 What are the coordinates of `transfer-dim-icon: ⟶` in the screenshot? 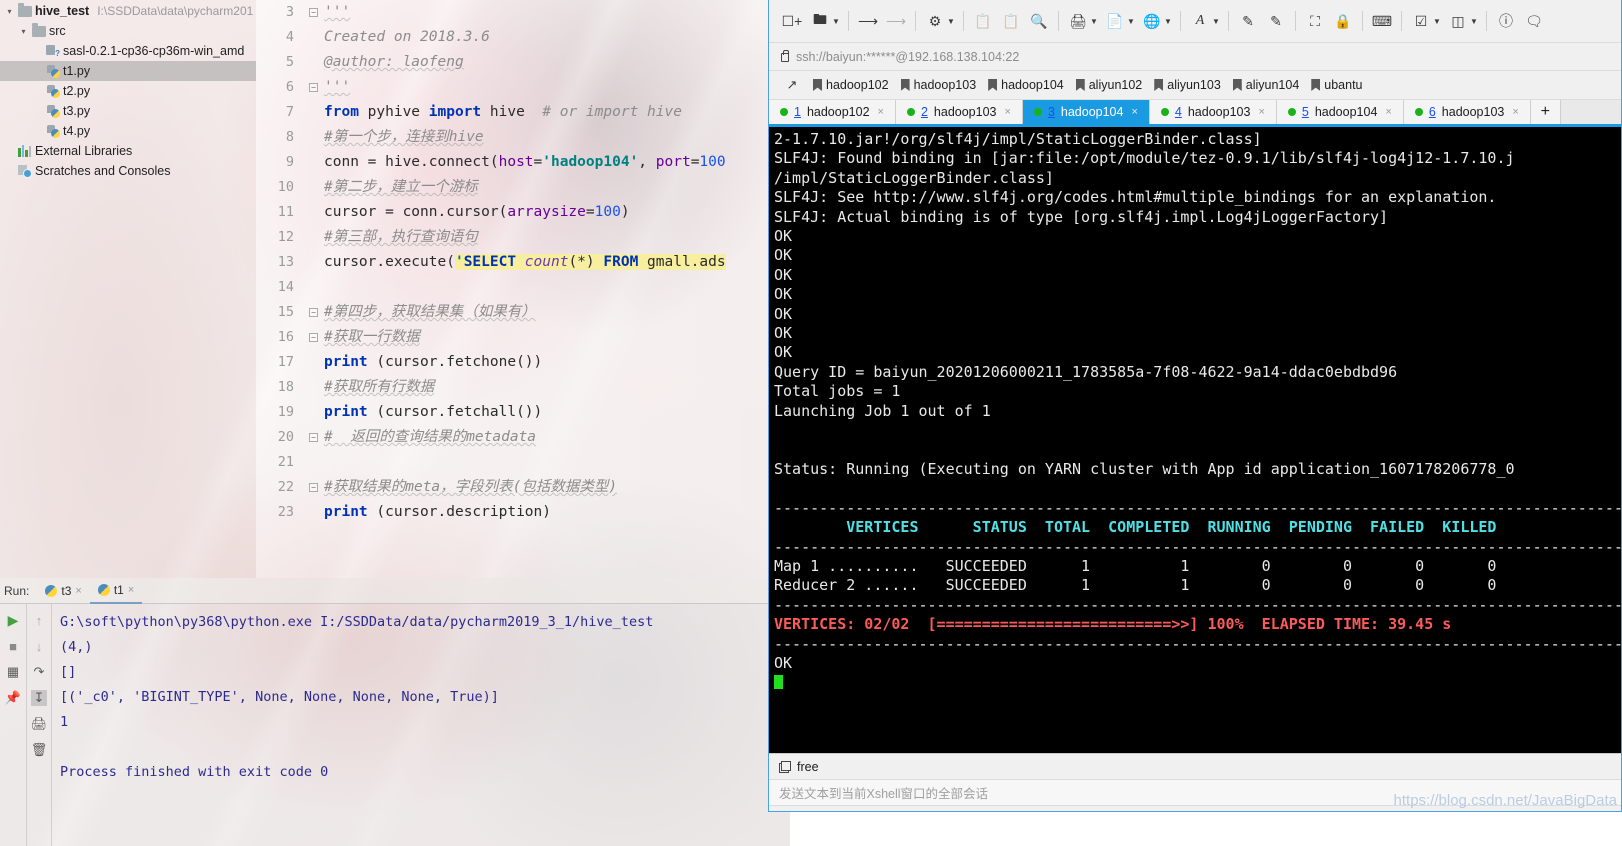 It's located at (896, 21).